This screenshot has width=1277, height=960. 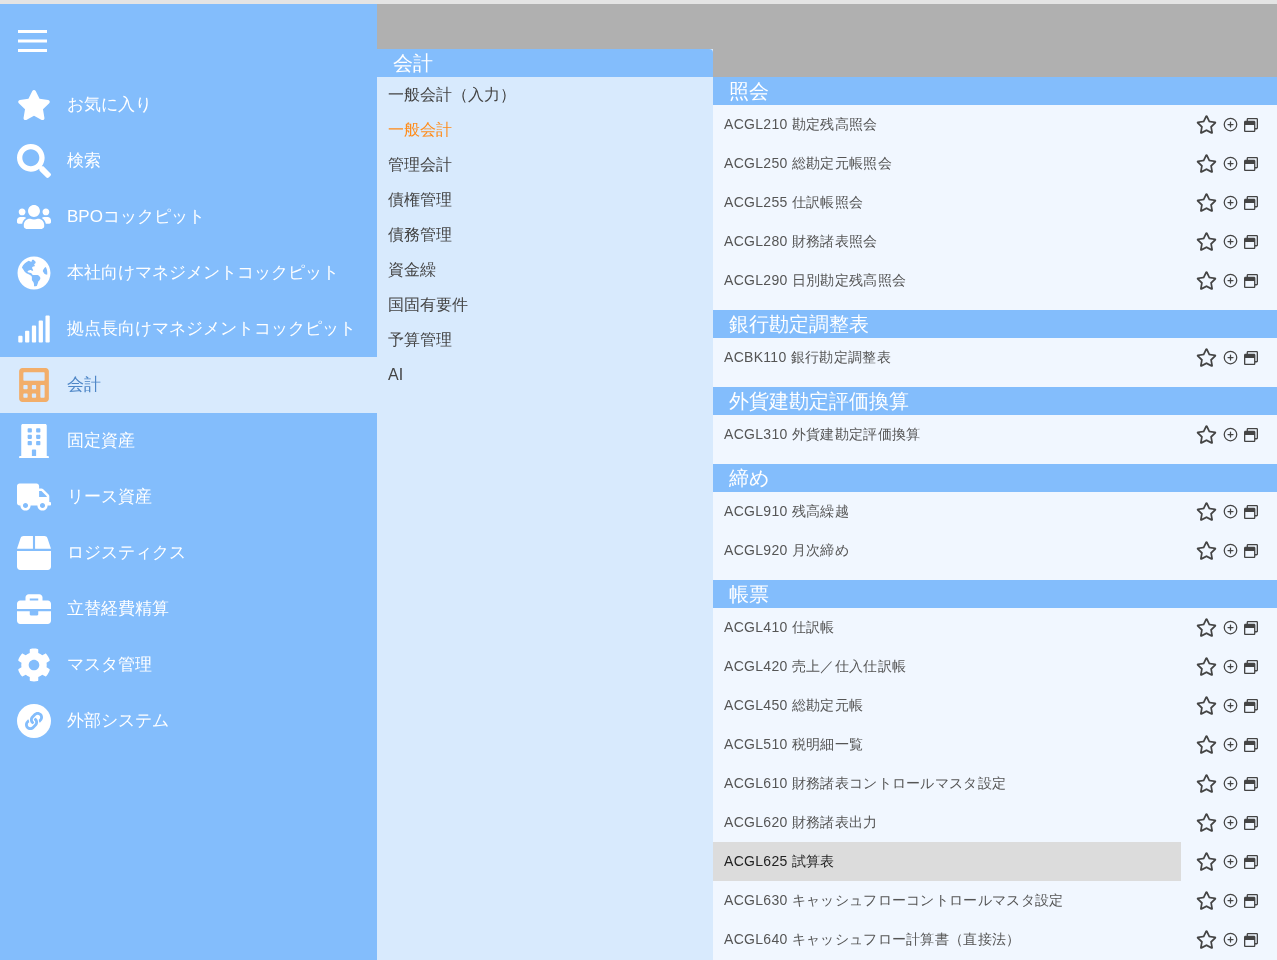 I want to click on link-icon, so click(x=34, y=721).